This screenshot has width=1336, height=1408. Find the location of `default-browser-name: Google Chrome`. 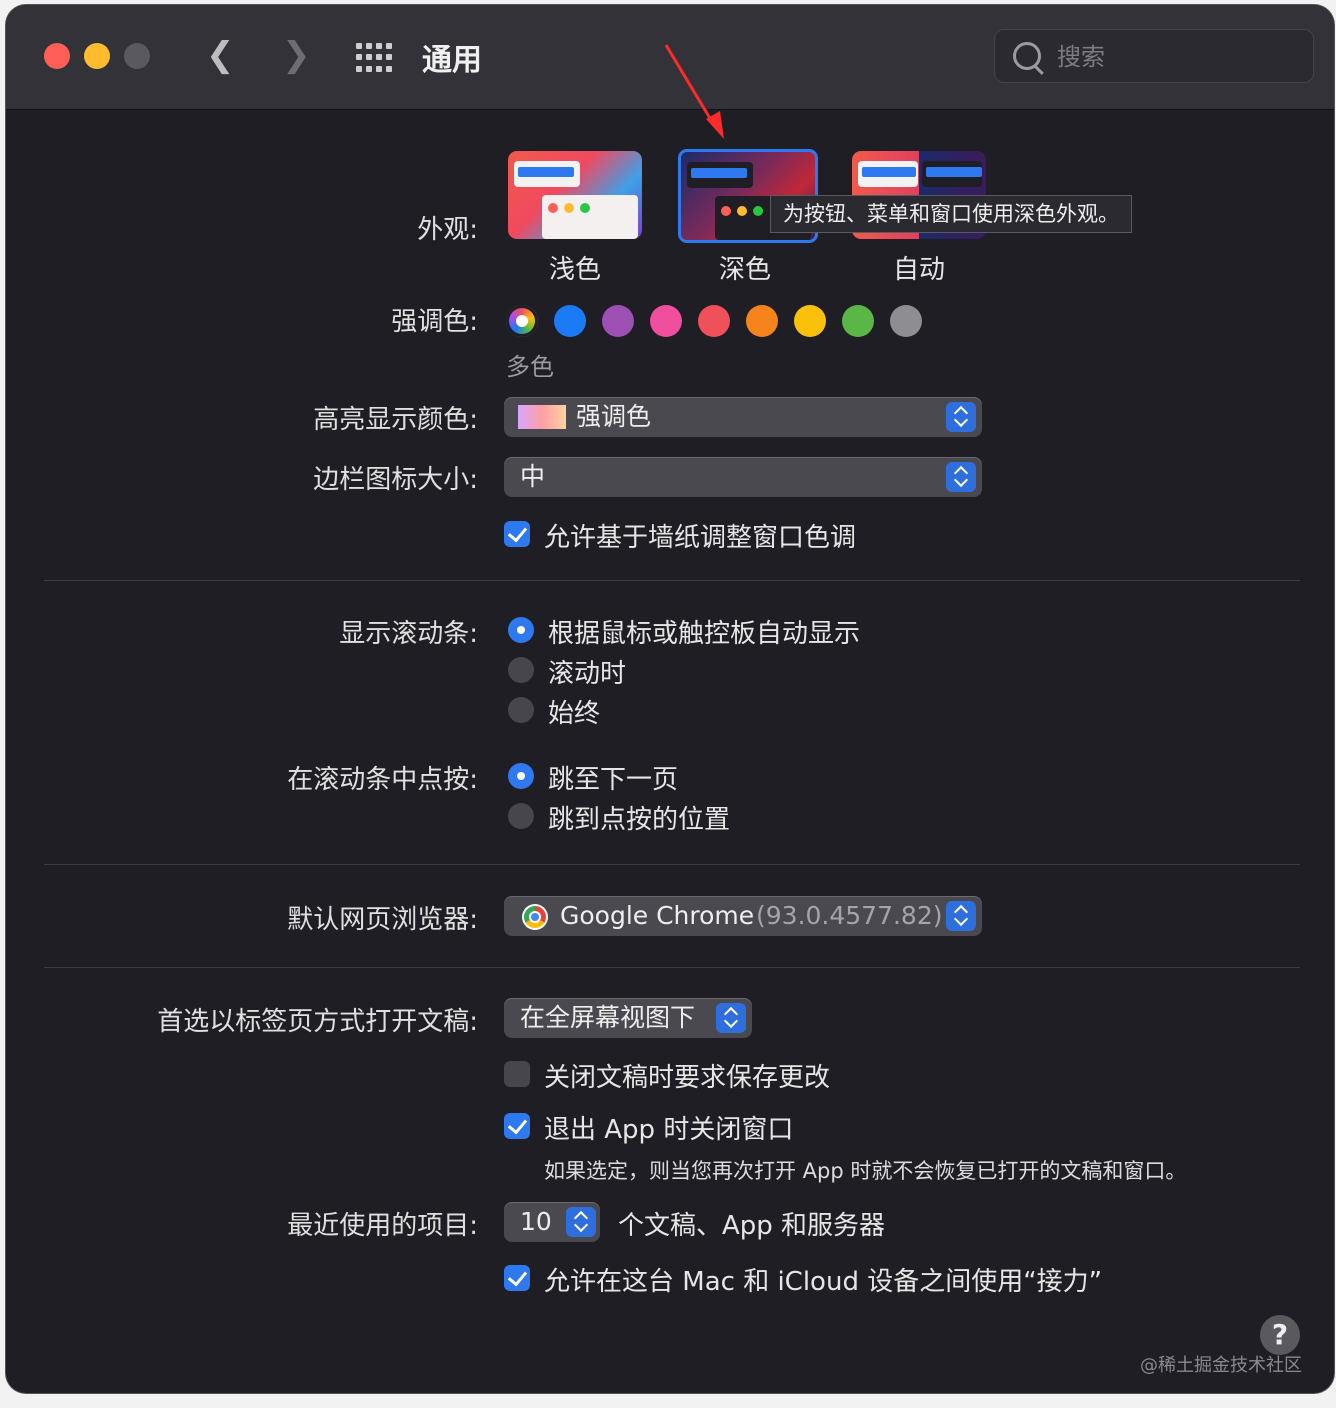

default-browser-name: Google Chrome is located at coordinates (657, 915).